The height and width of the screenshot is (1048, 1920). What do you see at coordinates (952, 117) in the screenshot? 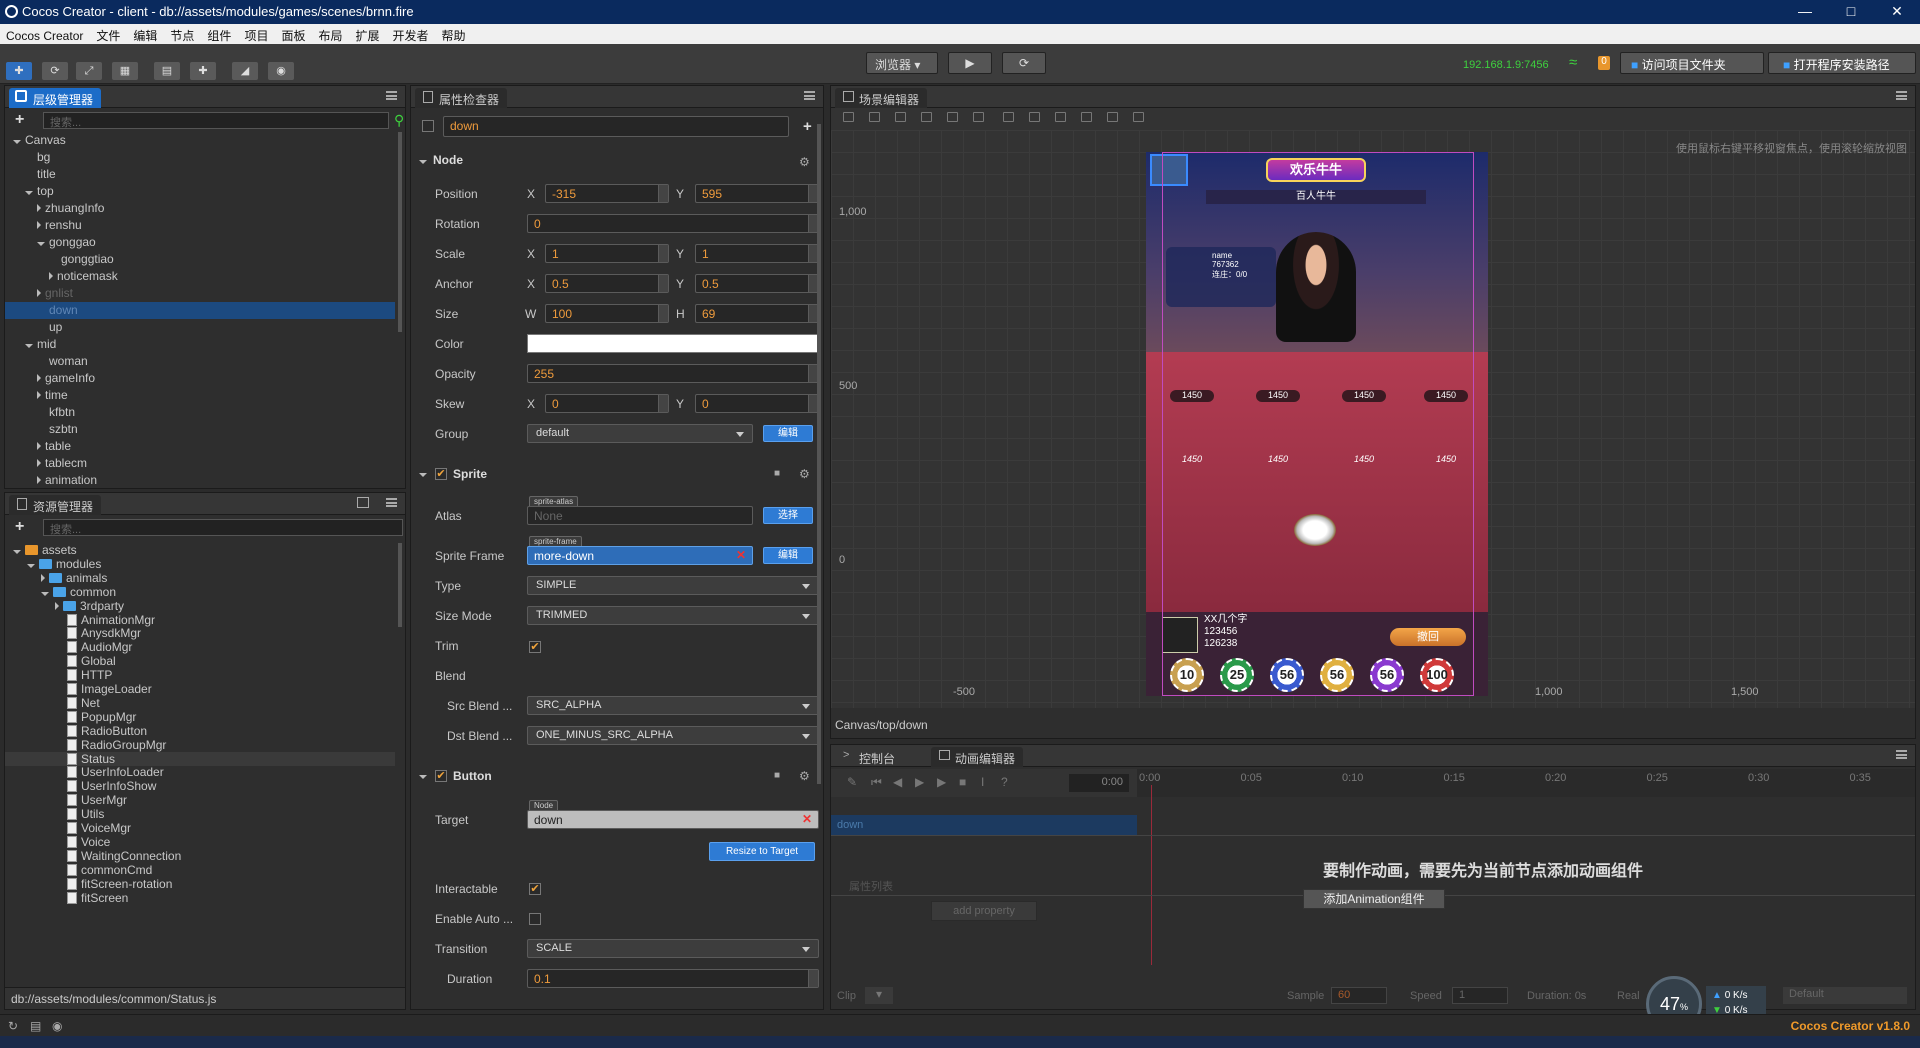
I see `align-hcenter-icon` at bounding box center [952, 117].